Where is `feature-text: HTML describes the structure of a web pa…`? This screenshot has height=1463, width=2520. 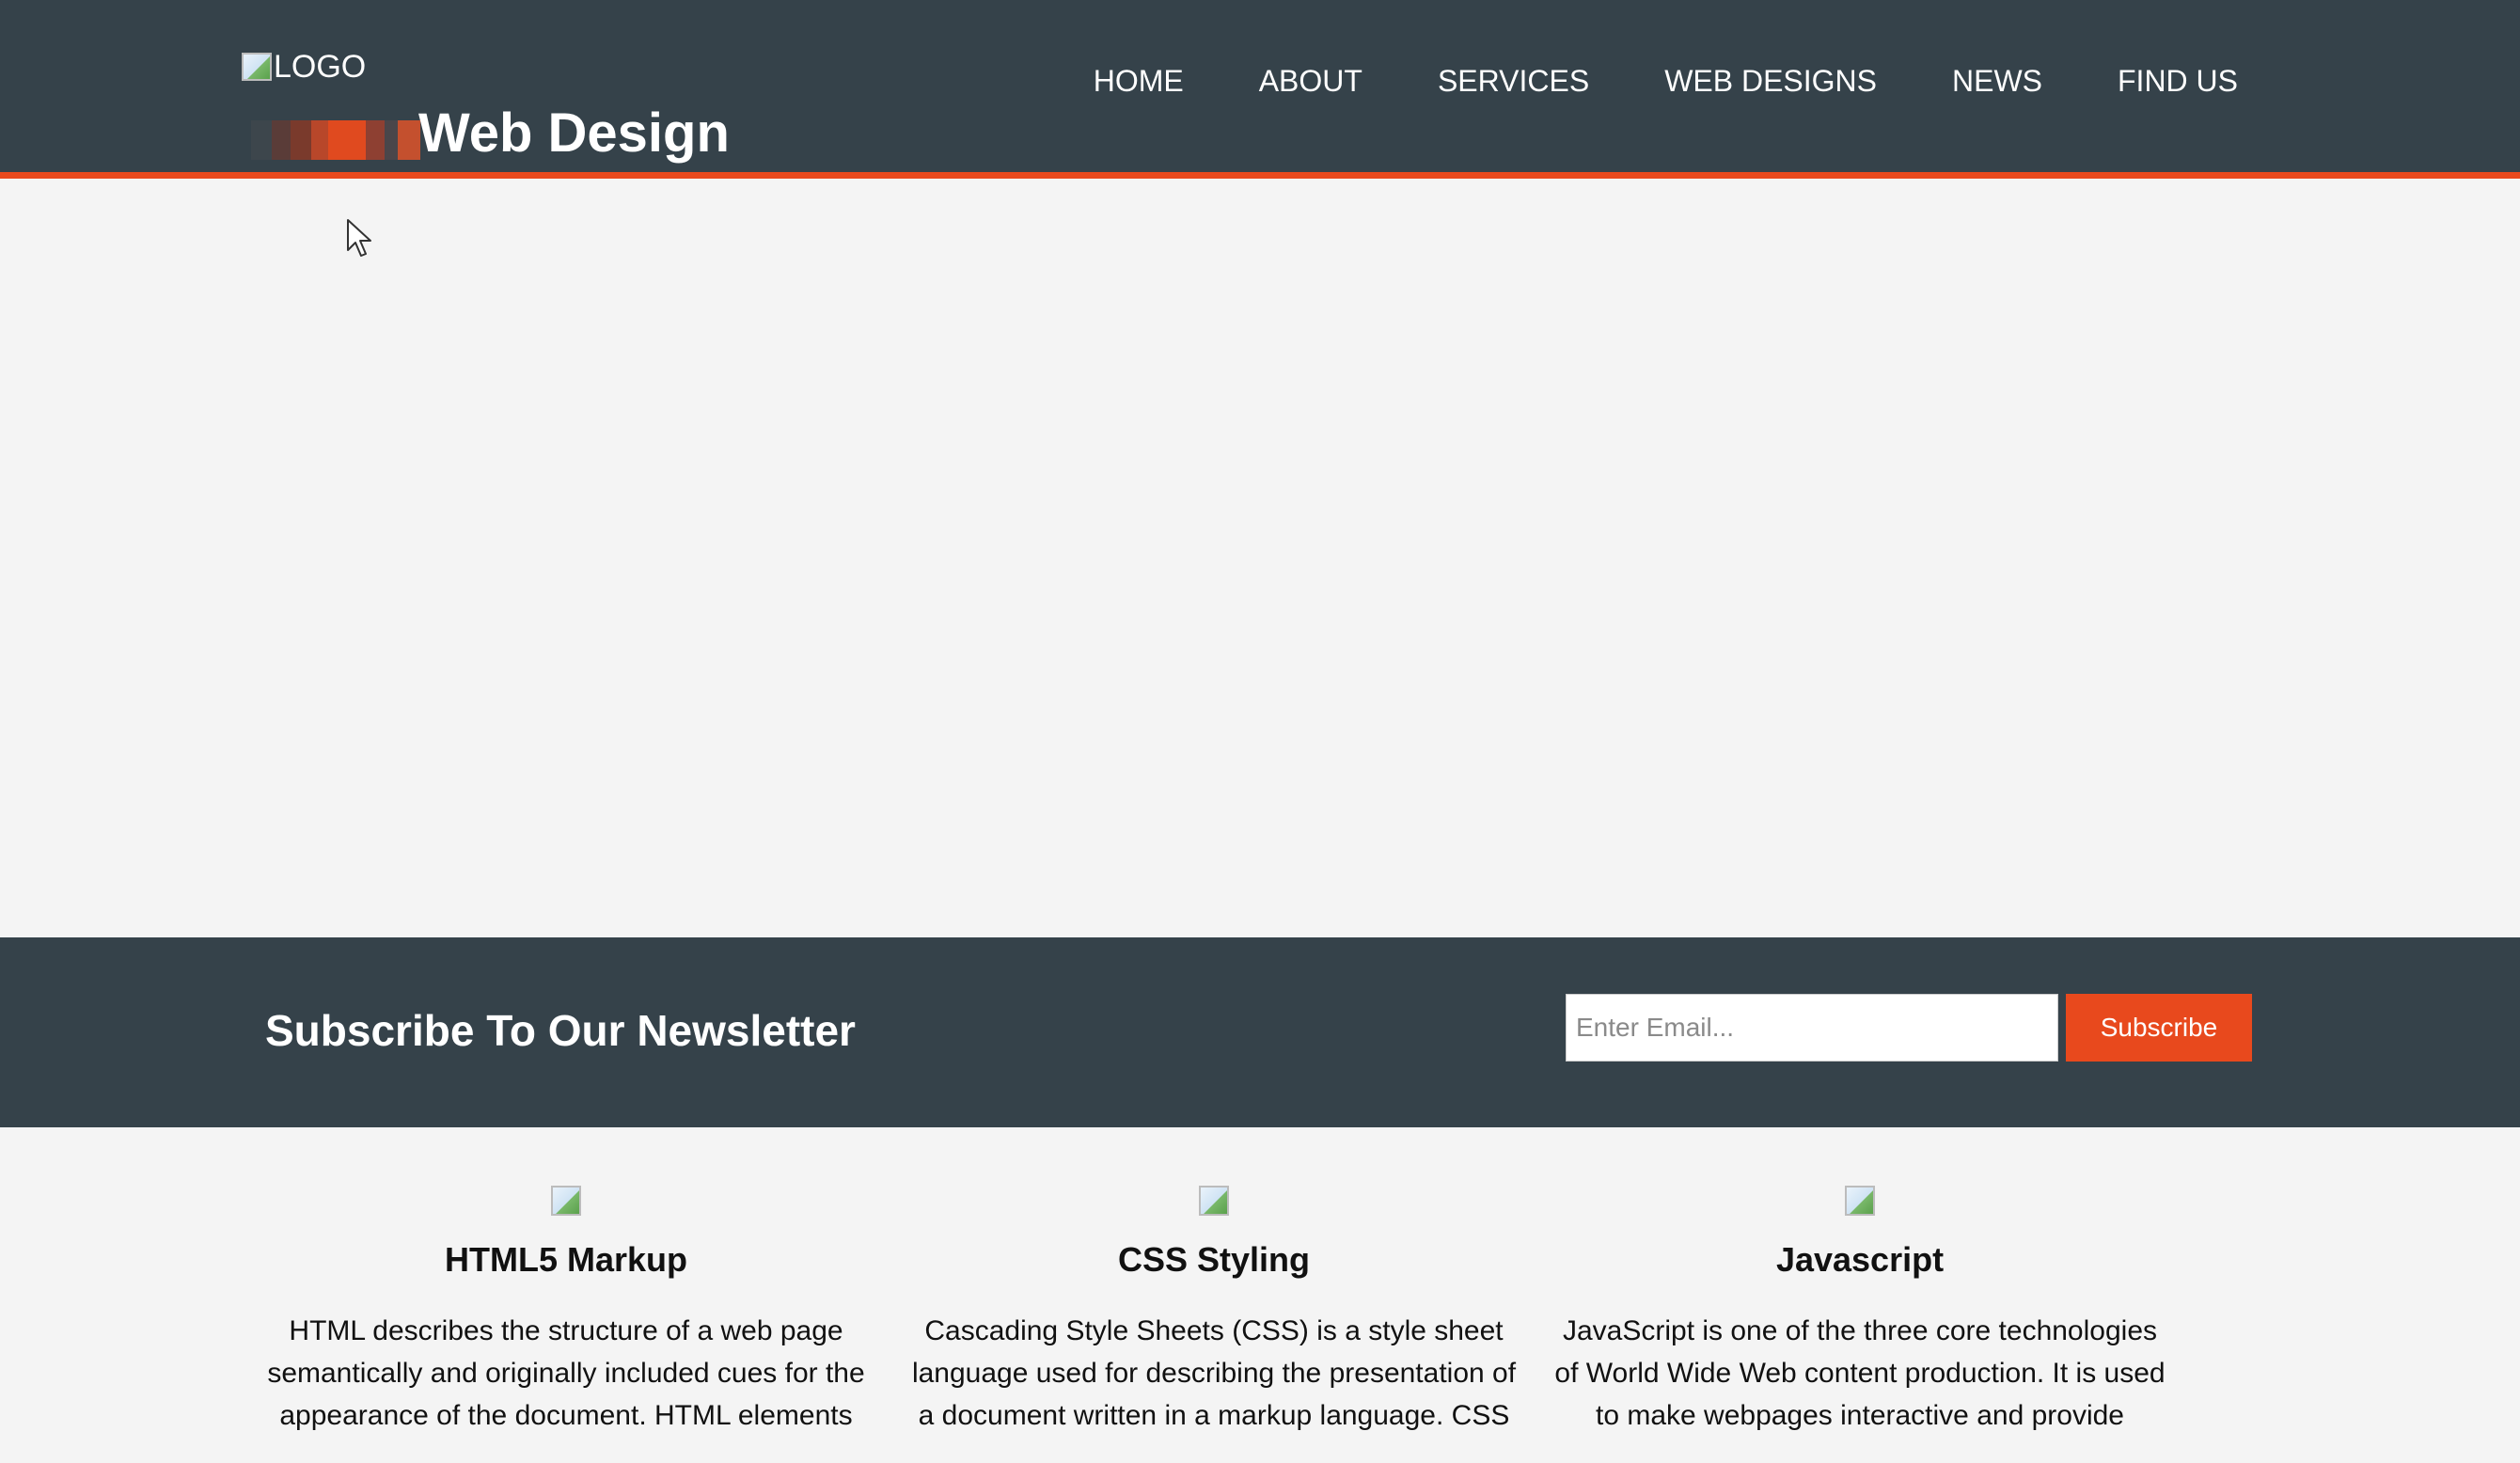 feature-text: HTML describes the structure of a web pa… is located at coordinates (566, 1373).